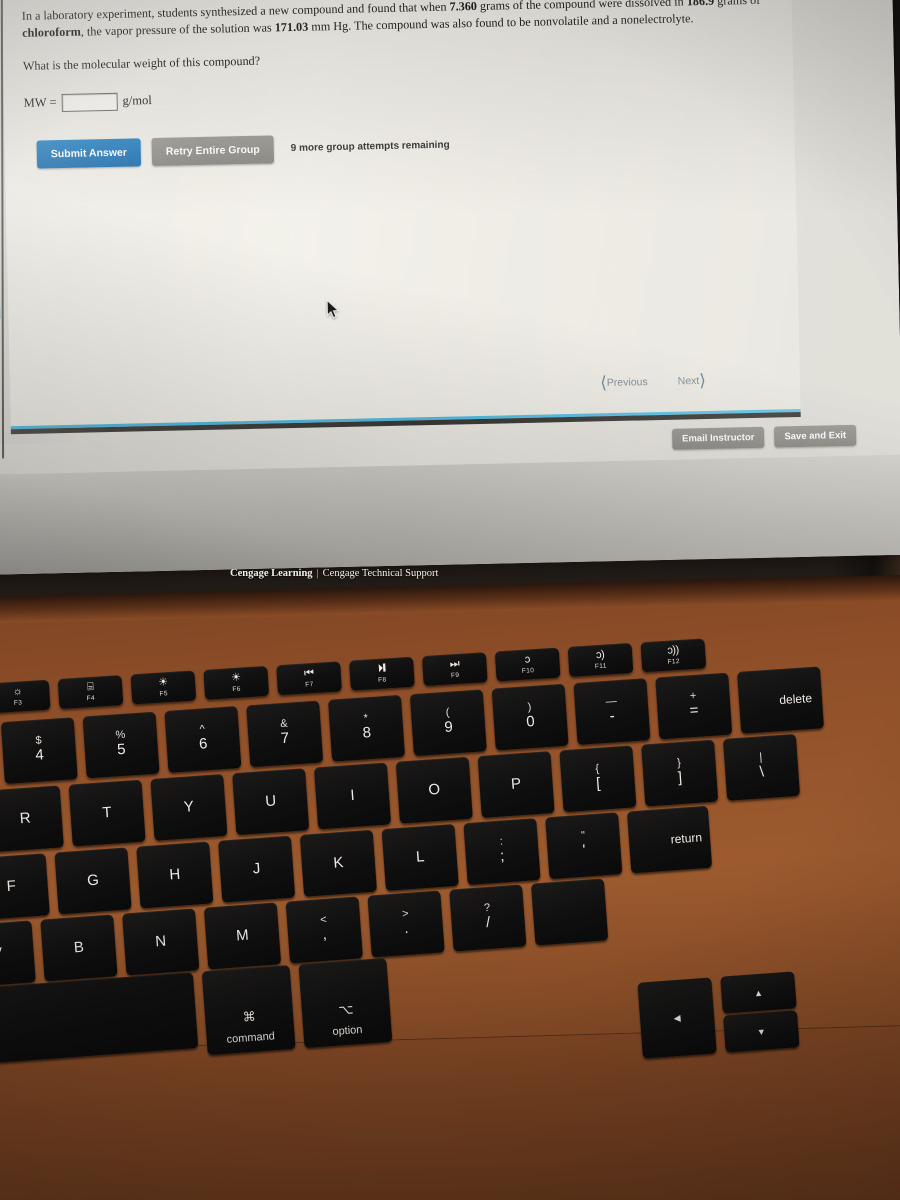  What do you see at coordinates (271, 802) in the screenshot?
I see `key-U: U` at bounding box center [271, 802].